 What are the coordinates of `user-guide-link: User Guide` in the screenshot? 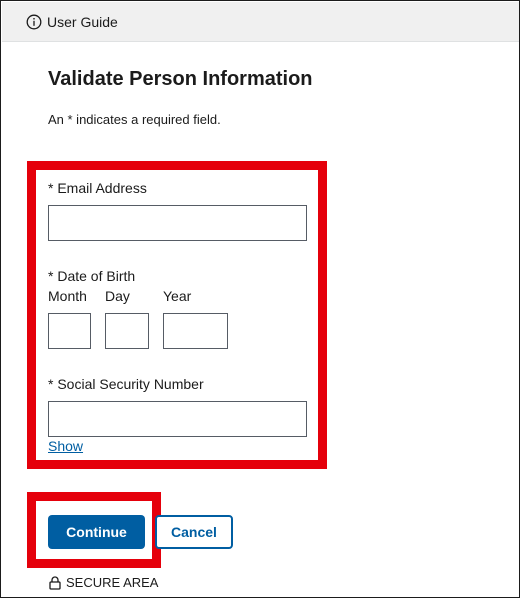 It's located at (72, 22).